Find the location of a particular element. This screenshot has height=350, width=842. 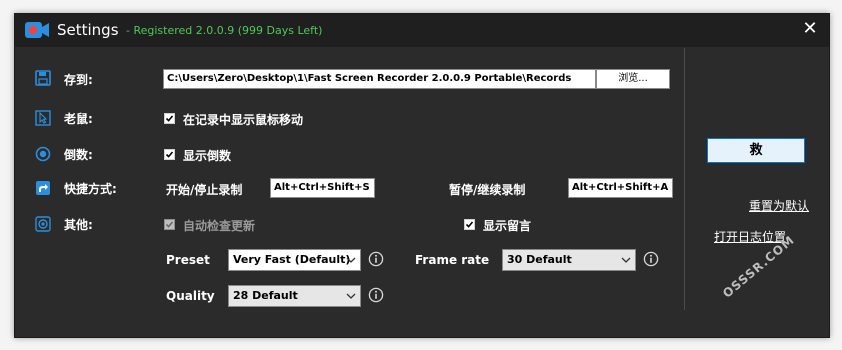

quality-select: 28 Default is located at coordinates (294, 296).